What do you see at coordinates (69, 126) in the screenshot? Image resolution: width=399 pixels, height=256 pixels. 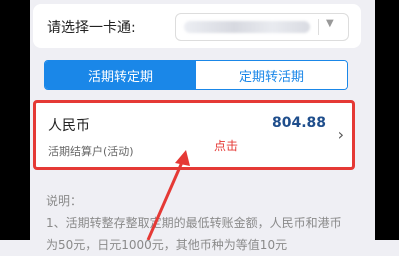 I see `account-currency: 人民币` at bounding box center [69, 126].